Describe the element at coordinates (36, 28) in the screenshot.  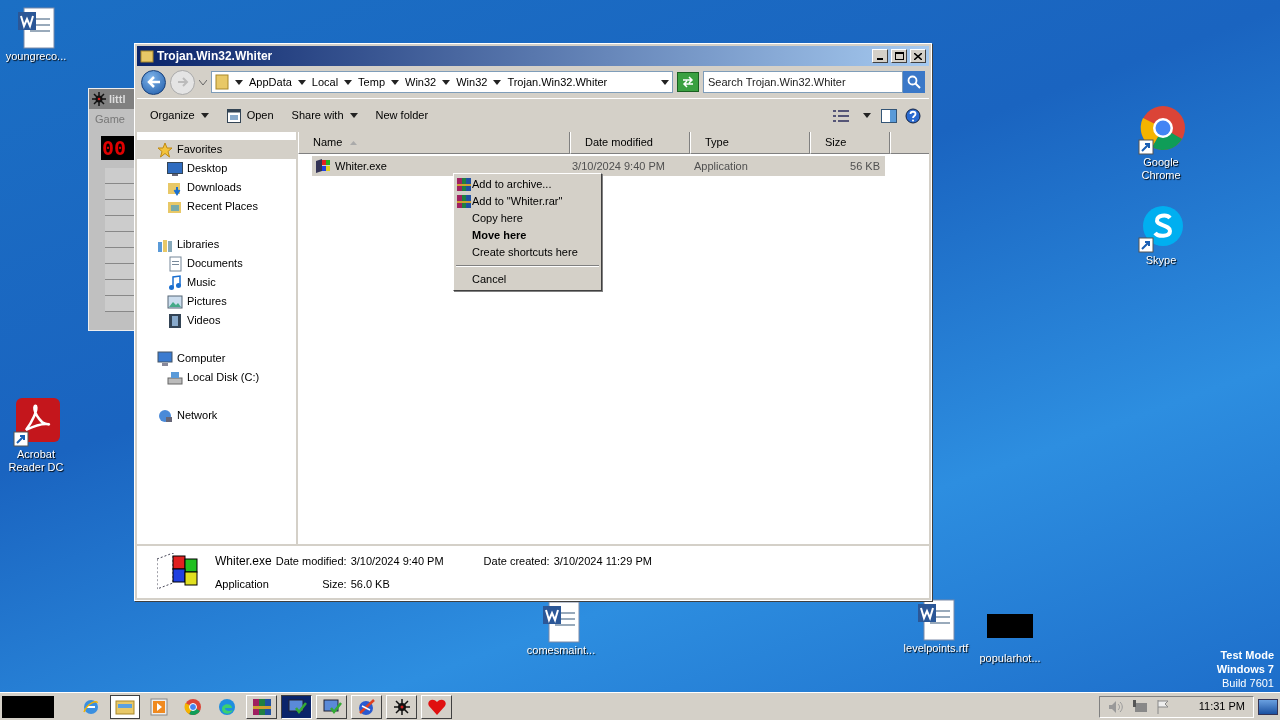
I see `document-icon` at that location.